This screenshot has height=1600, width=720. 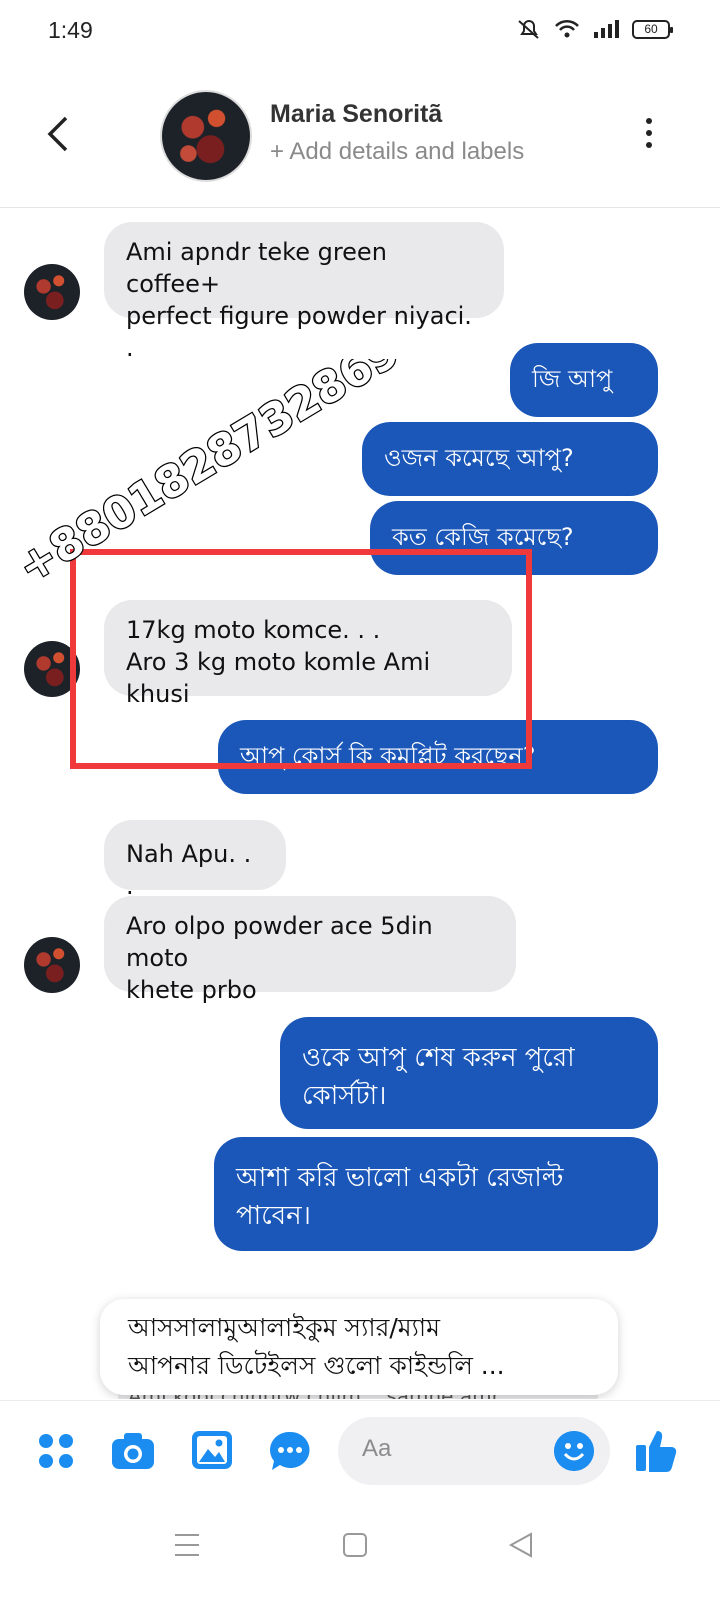 I want to click on message-text: Aro olpo powder ace 5din moto, so click(x=279, y=942).